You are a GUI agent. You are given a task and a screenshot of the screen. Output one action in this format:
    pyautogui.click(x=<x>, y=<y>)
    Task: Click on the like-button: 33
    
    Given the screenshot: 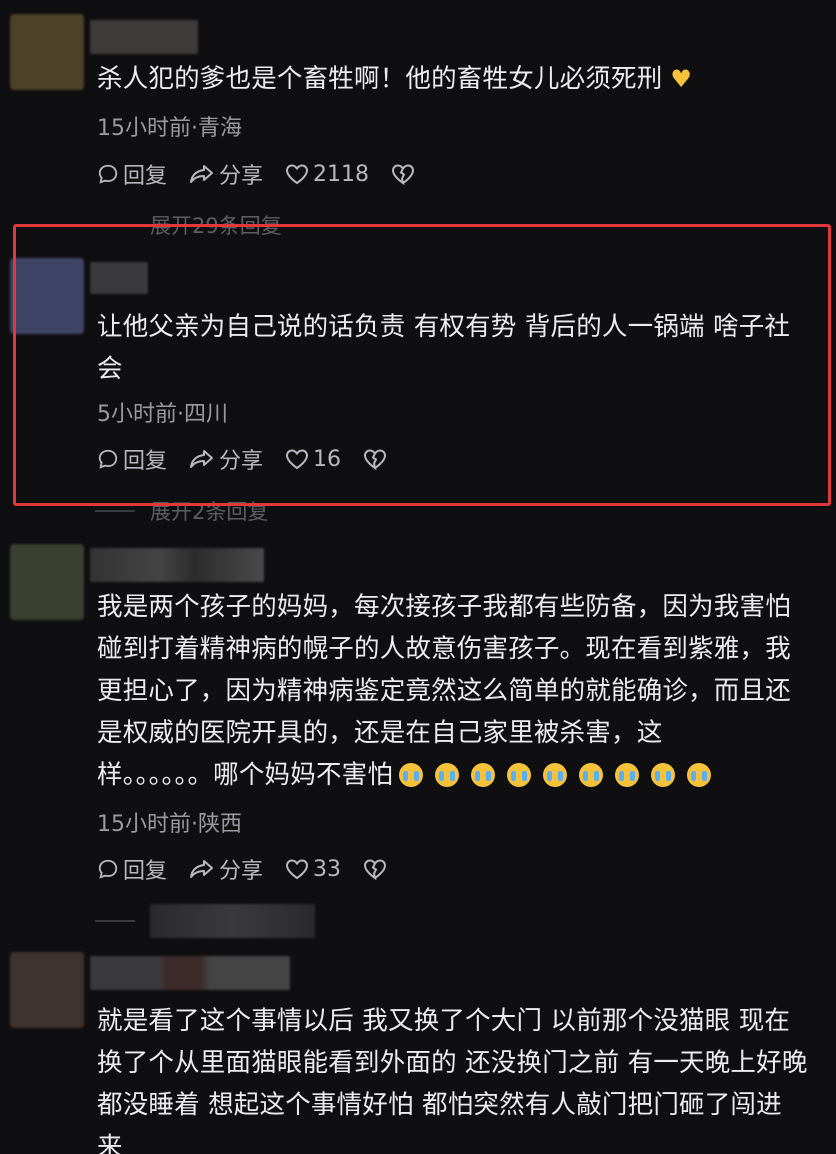 What is the action you would take?
    pyautogui.click(x=313, y=869)
    